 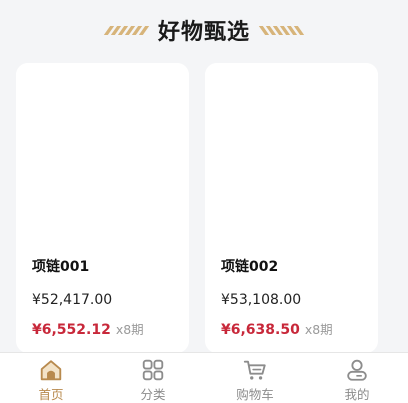 What do you see at coordinates (71, 330) in the screenshot?
I see `installment-price: ¥6,552.12` at bounding box center [71, 330].